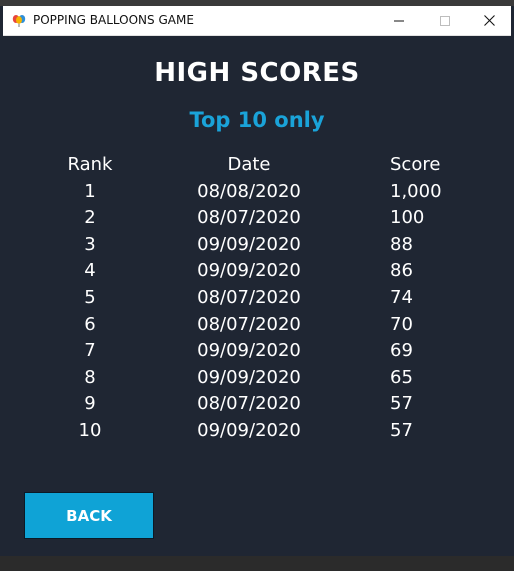 The width and height of the screenshot is (514, 571). What do you see at coordinates (90, 218) in the screenshot?
I see `rank-cell: 2` at bounding box center [90, 218].